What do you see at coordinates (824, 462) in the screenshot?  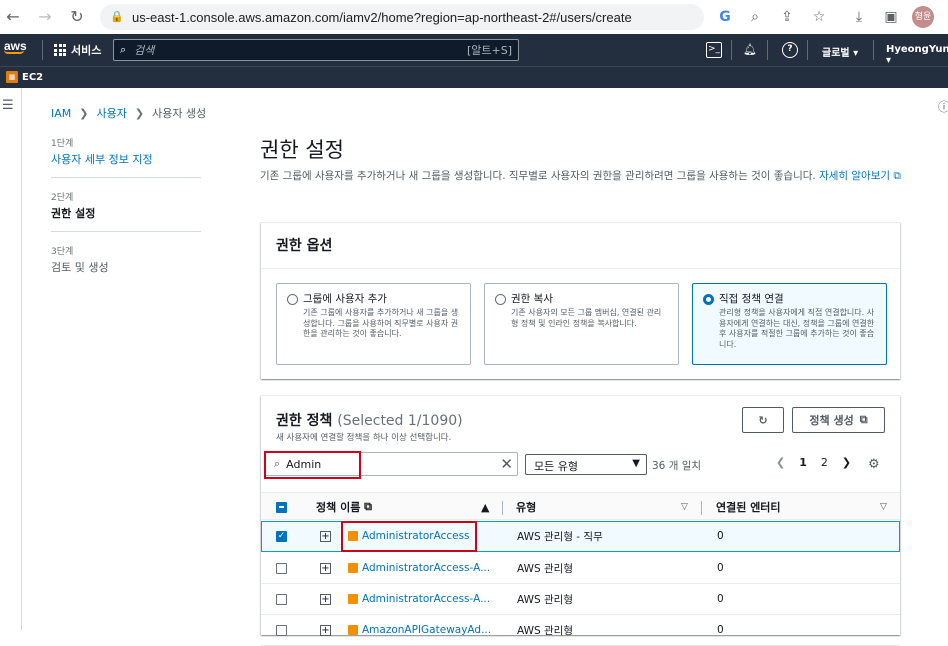 I see `page-2: 2` at bounding box center [824, 462].